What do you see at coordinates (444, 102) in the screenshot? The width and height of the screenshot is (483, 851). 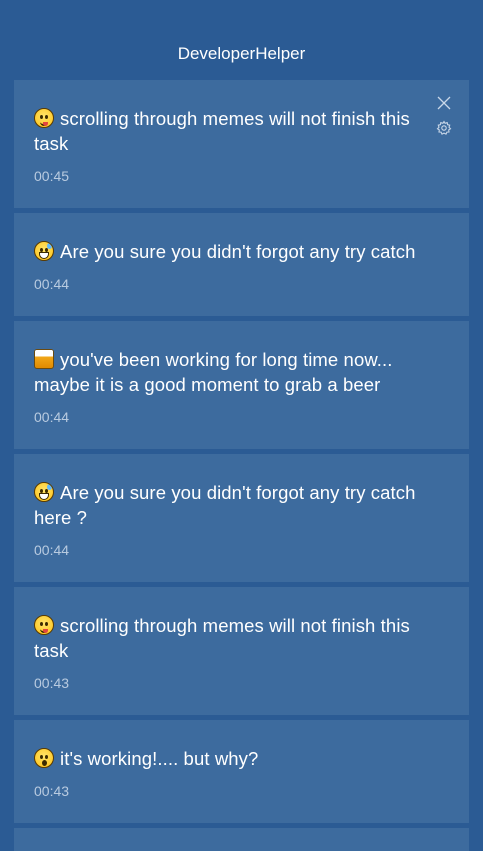 I see `close-icon` at bounding box center [444, 102].